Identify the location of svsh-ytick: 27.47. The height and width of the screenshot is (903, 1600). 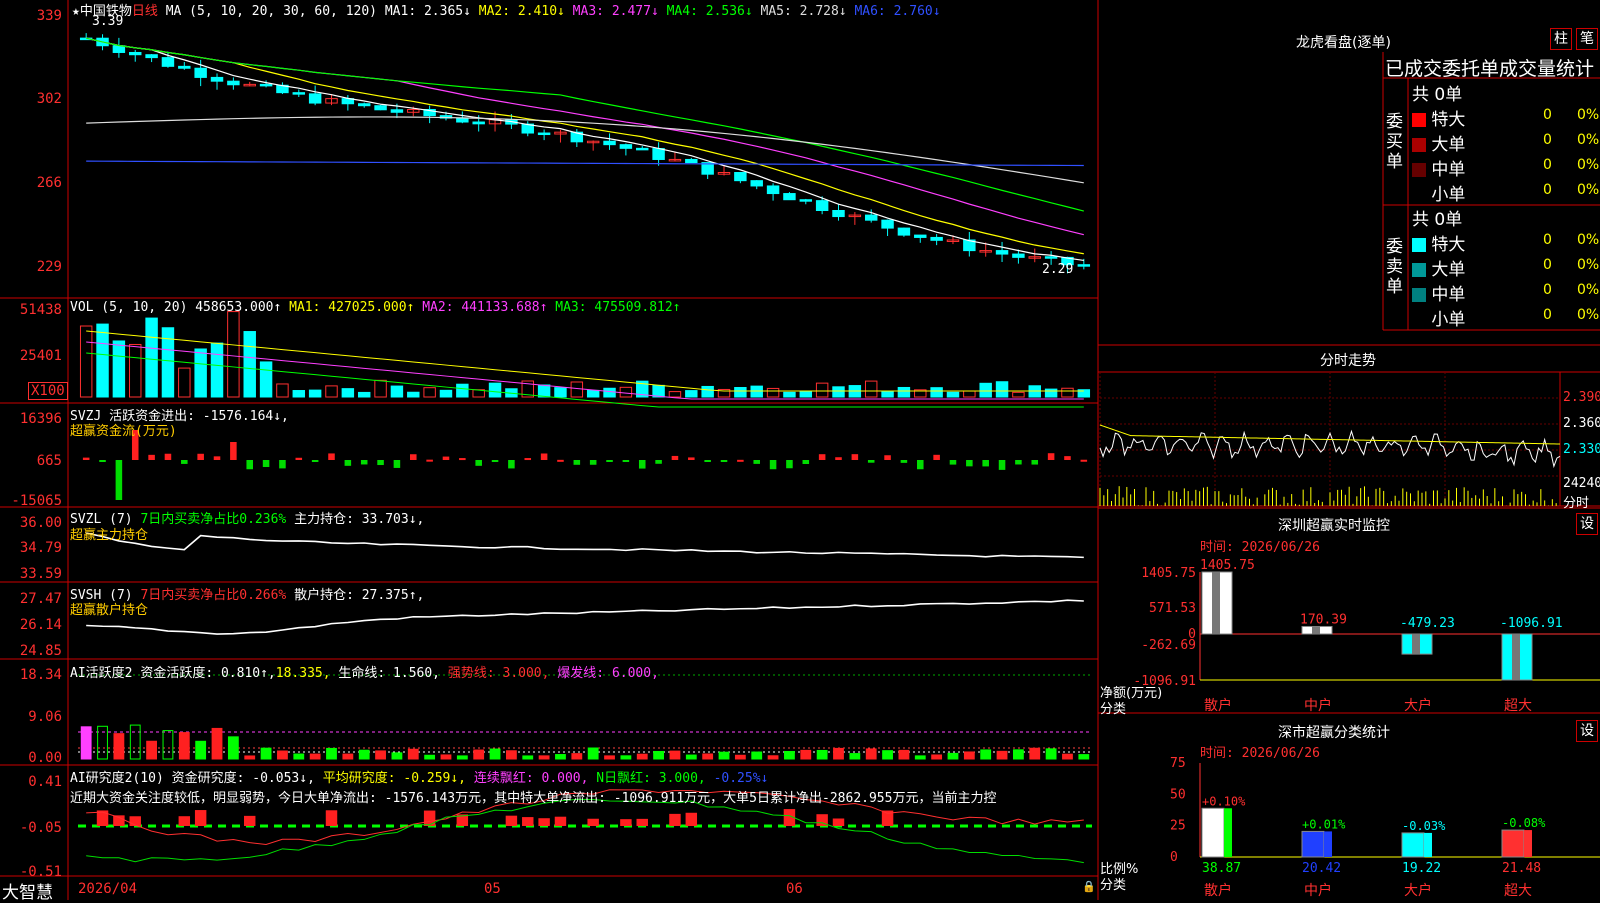
(40, 599).